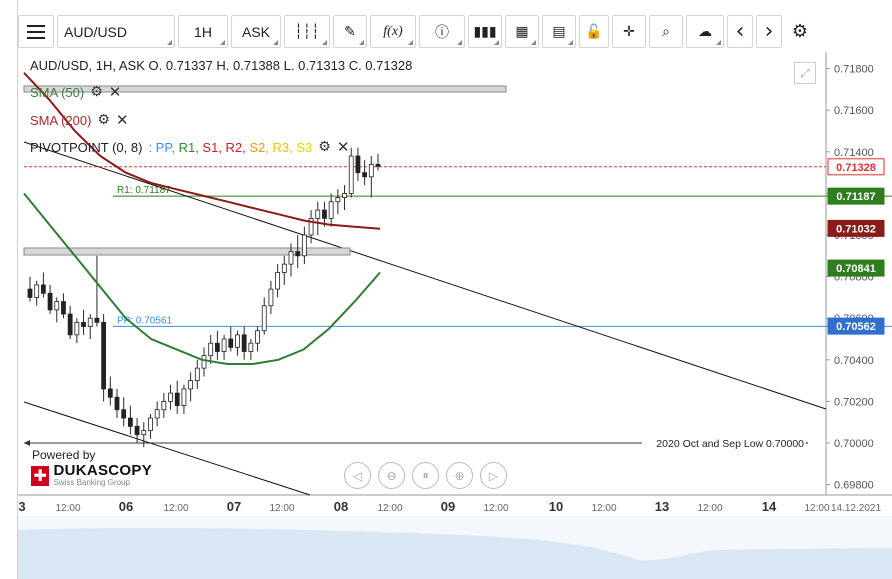 The image size is (892, 579). Describe the element at coordinates (302, 147) in the screenshot. I see `pivot-part: S3` at that location.